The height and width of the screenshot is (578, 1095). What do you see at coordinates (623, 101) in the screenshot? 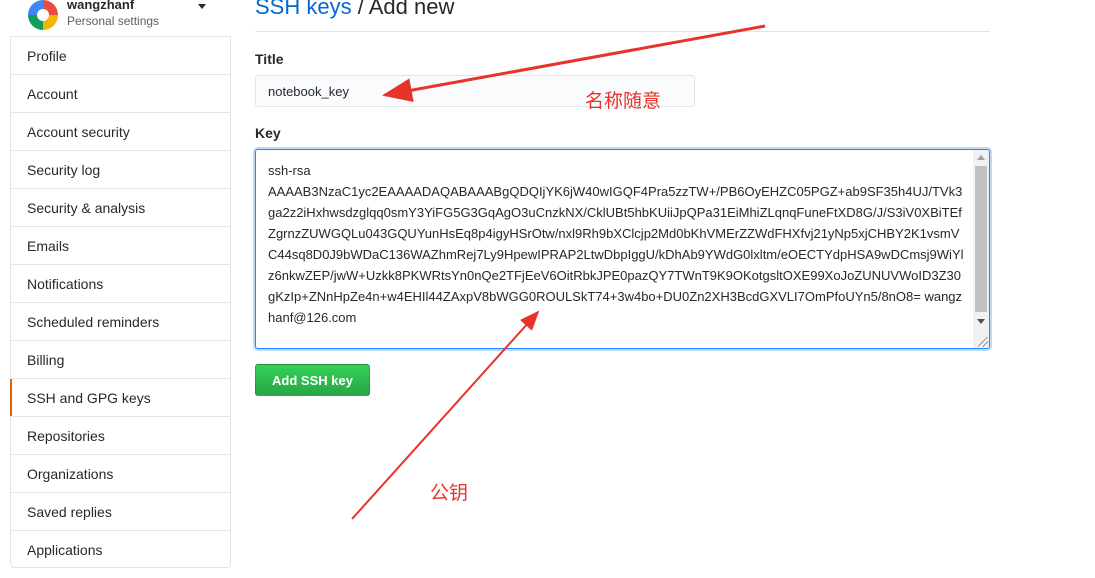
I see `annotation-title-note: 名称随意` at bounding box center [623, 101].